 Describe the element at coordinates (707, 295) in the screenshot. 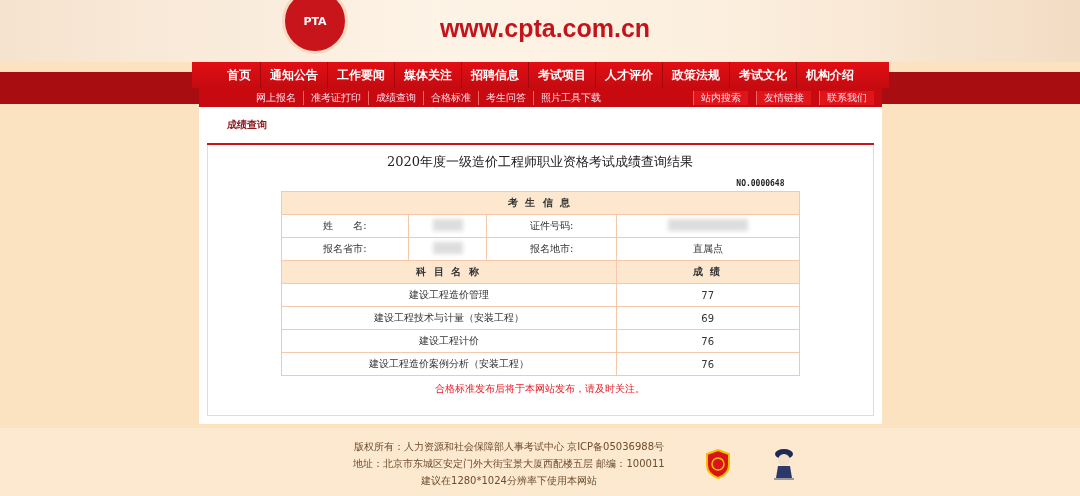

I see `table-cell: 77` at that location.